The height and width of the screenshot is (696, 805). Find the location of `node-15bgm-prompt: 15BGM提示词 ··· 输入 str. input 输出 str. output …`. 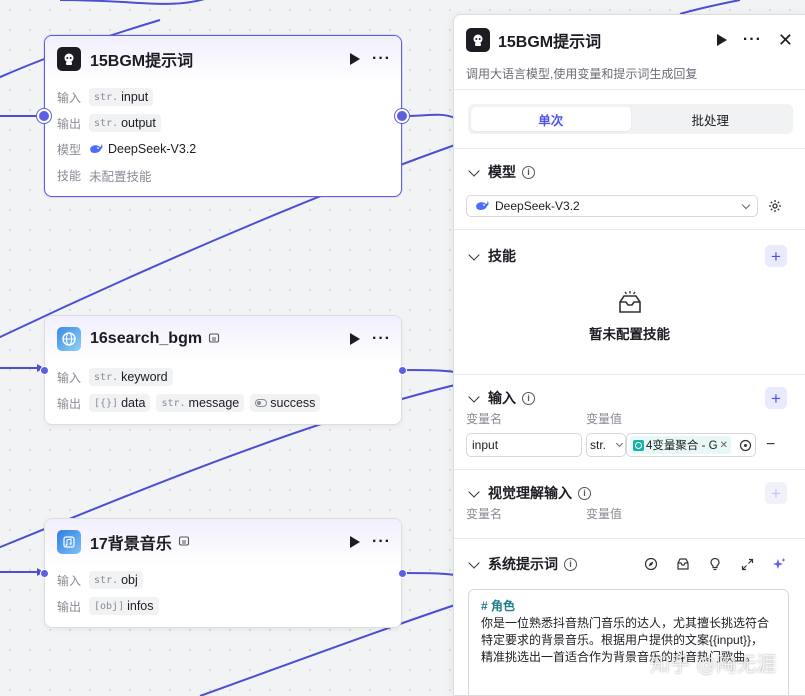

node-15bgm-prompt: 15BGM提示词 ··· 输入 str. input 输出 str. output … is located at coordinates (223, 116).